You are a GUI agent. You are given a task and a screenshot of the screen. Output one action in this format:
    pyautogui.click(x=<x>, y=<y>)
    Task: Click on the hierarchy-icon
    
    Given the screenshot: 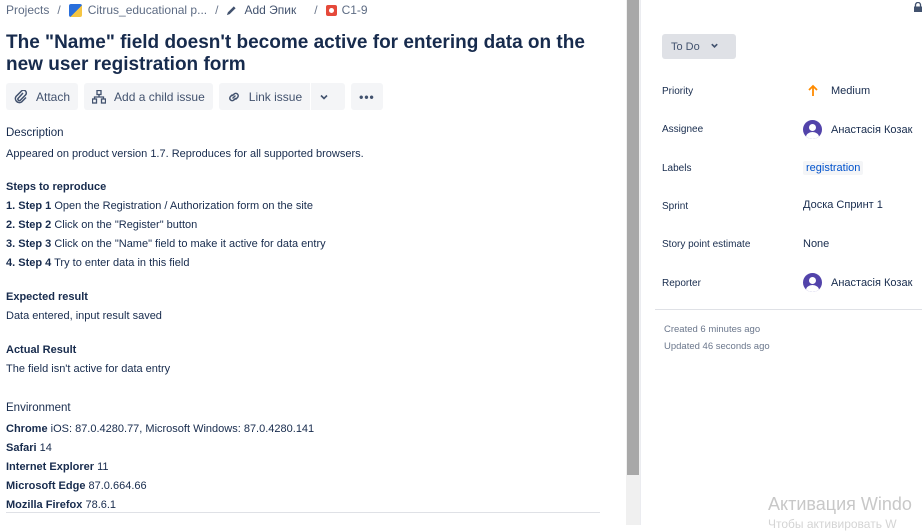 What is the action you would take?
    pyautogui.click(x=99, y=96)
    